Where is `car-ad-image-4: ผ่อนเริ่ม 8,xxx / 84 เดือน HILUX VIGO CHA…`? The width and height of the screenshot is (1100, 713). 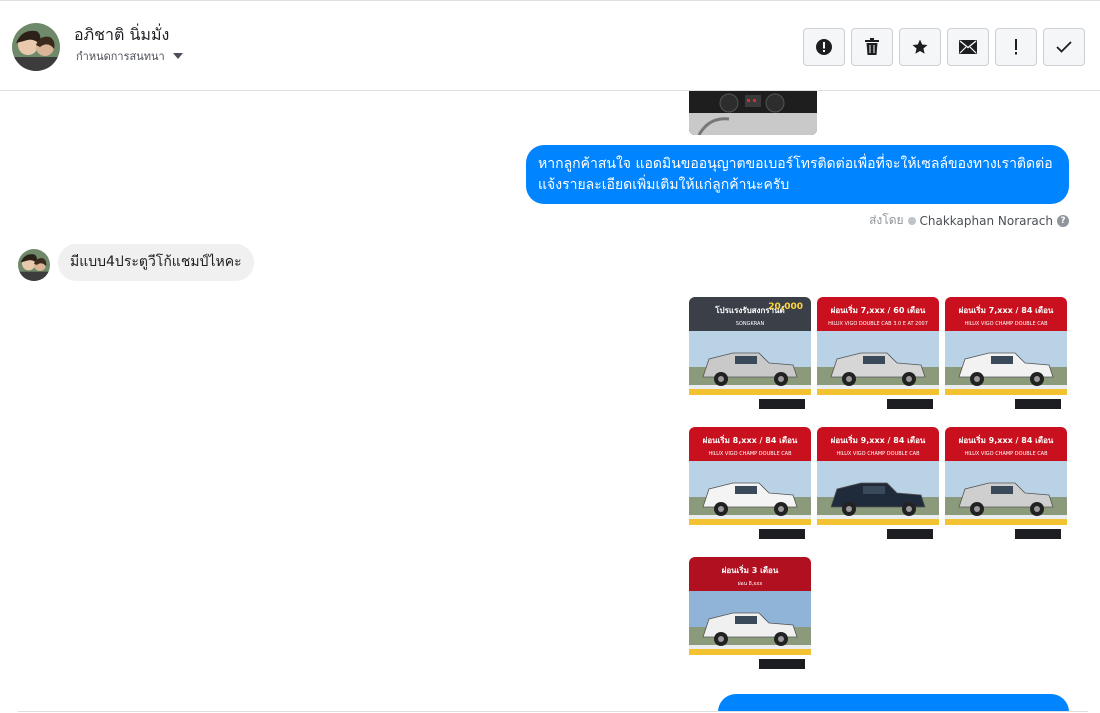 car-ad-image-4: ผ่อนเริ่ม 8,xxx / 84 เดือน HILUX VIGO CHA… is located at coordinates (750, 488).